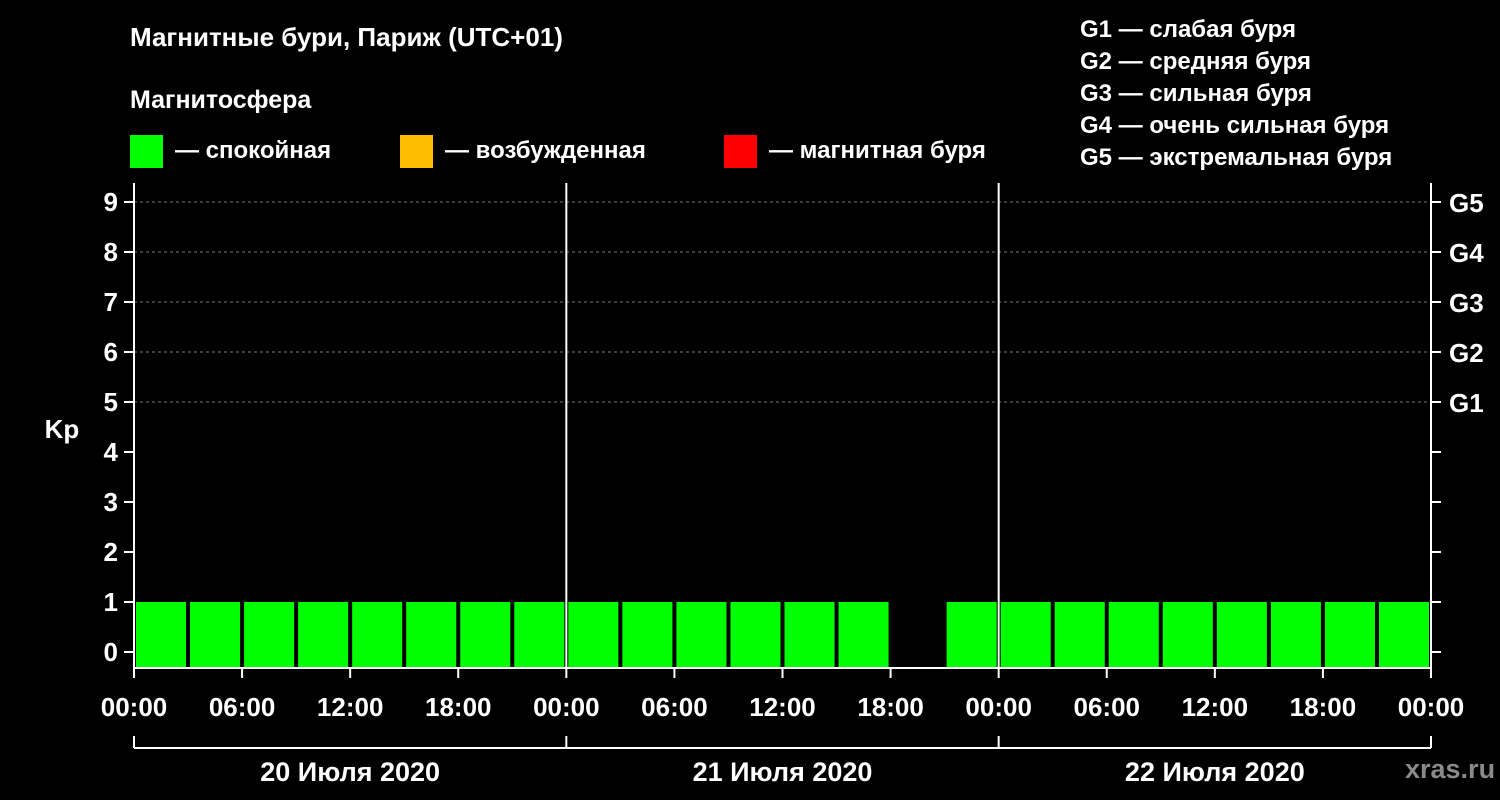 The height and width of the screenshot is (800, 1500). What do you see at coordinates (111, 602) in the screenshot?
I see `y-tick-label: 1` at bounding box center [111, 602].